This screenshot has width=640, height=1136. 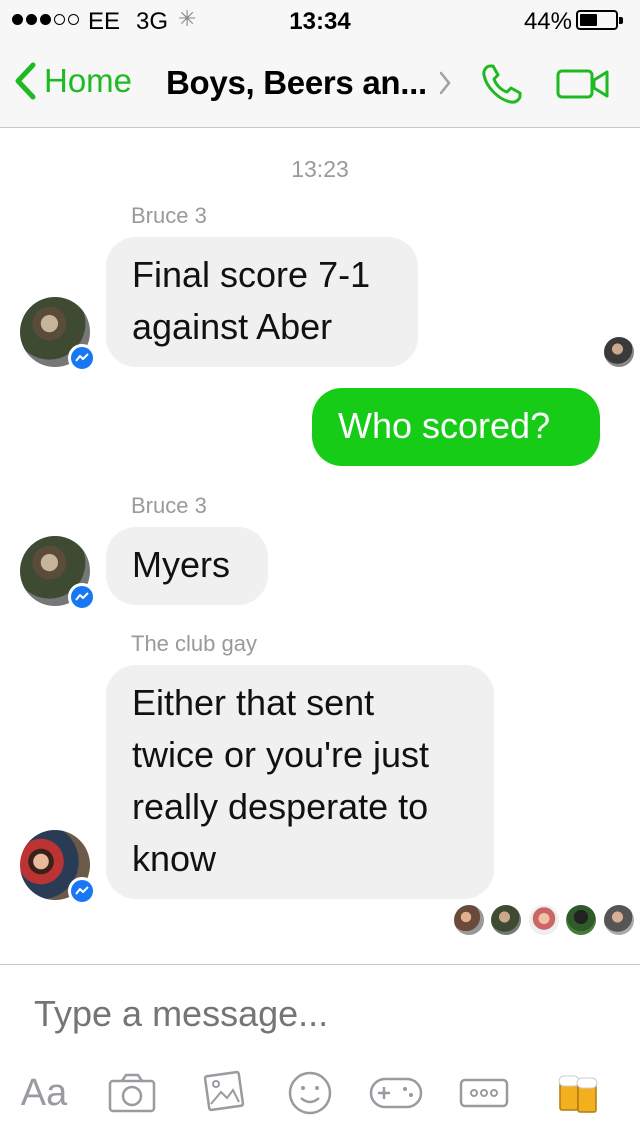 I want to click on text-format-button: Aa, so click(x=44, y=1093).